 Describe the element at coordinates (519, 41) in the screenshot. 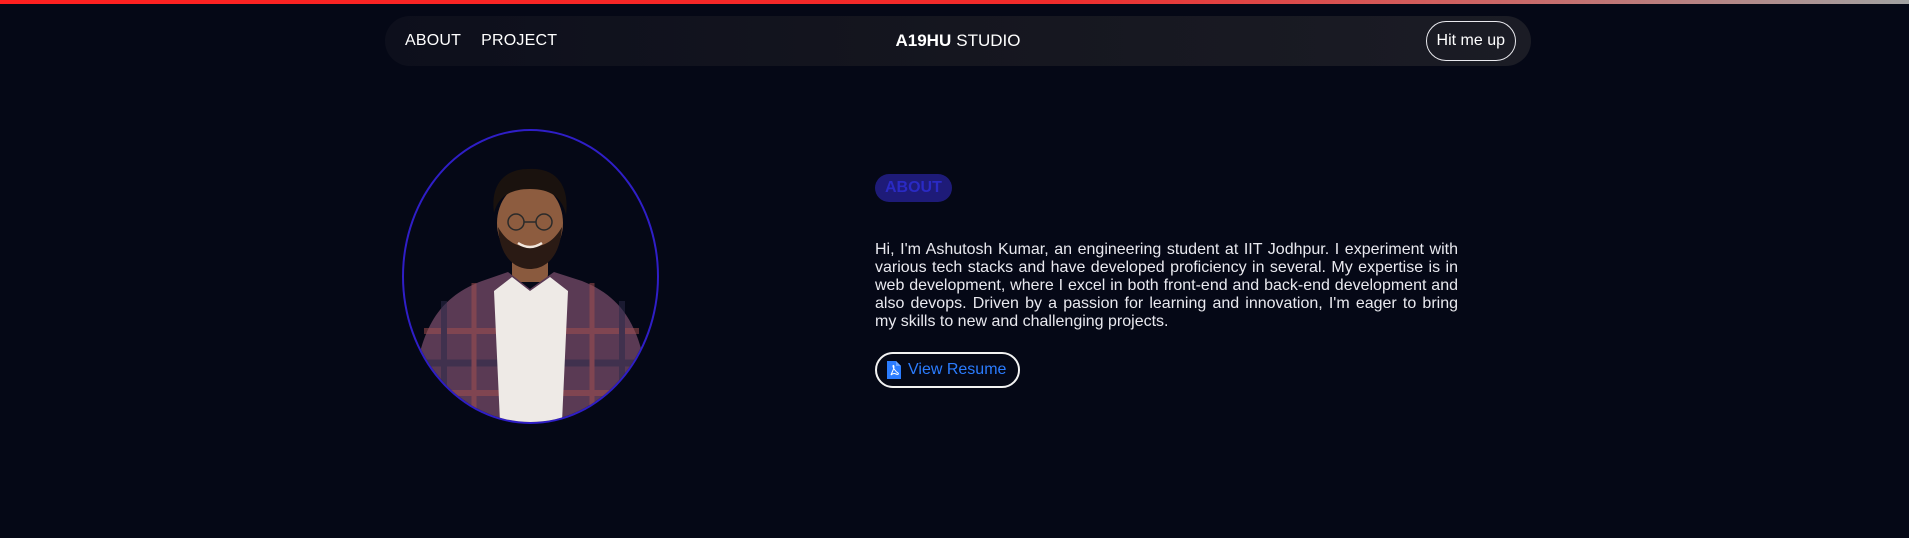

I see `nav-link-project: PROJECT` at that location.